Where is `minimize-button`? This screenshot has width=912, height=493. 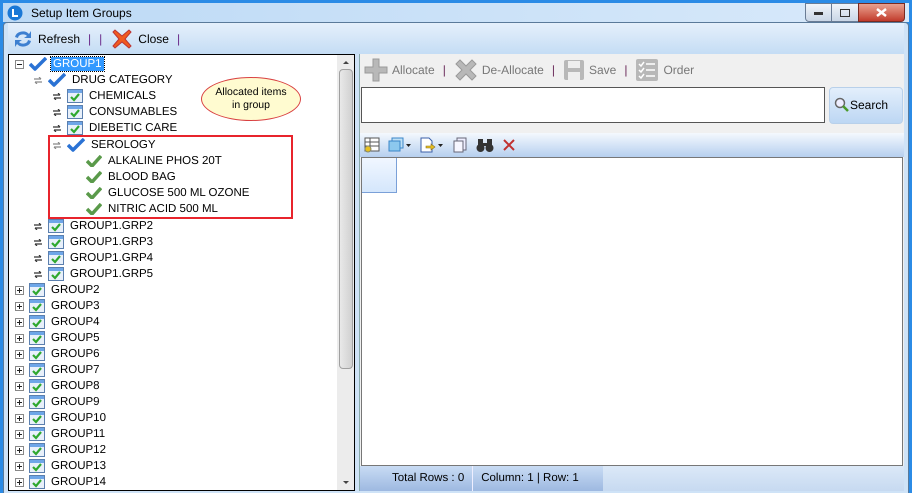 minimize-button is located at coordinates (818, 12).